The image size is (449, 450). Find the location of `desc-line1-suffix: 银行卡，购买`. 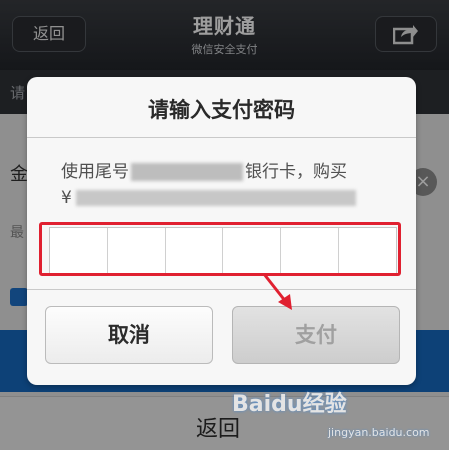

desc-line1-suffix: 银行卡，购买 is located at coordinates (296, 172).